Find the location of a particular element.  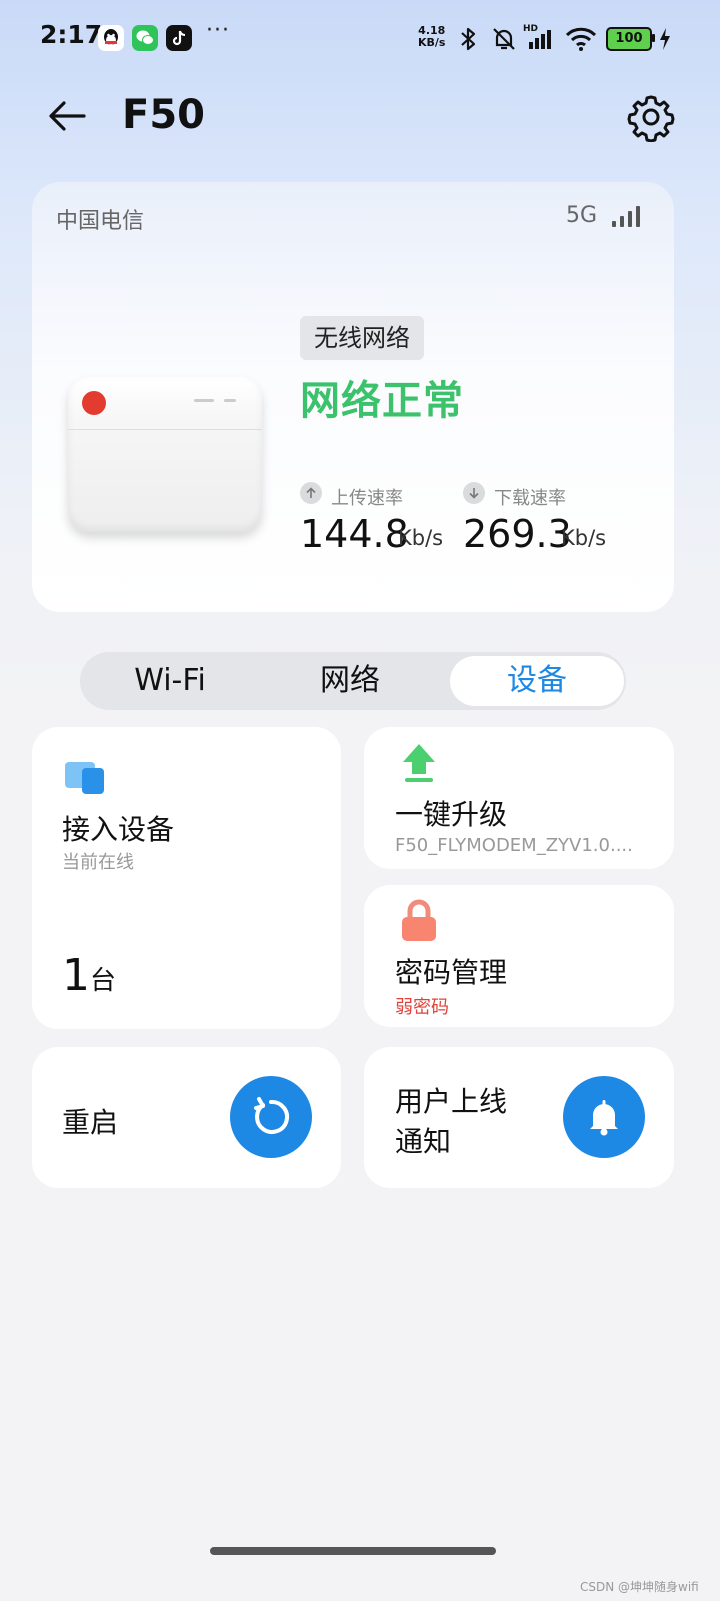

restart-icon is located at coordinates (272, 1115).